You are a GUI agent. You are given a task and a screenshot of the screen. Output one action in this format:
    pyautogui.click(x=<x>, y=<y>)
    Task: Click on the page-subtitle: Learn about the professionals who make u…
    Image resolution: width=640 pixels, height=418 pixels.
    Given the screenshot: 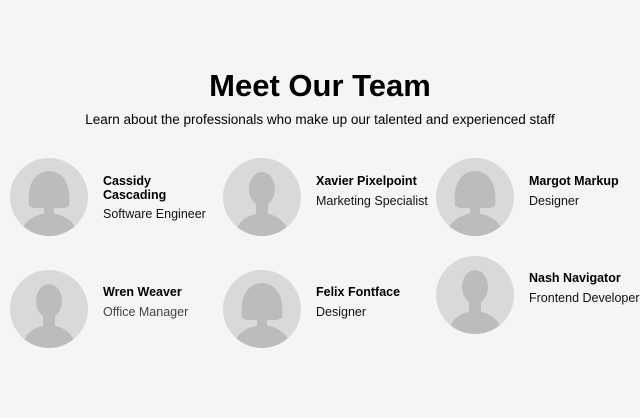 What is the action you would take?
    pyautogui.click(x=320, y=119)
    